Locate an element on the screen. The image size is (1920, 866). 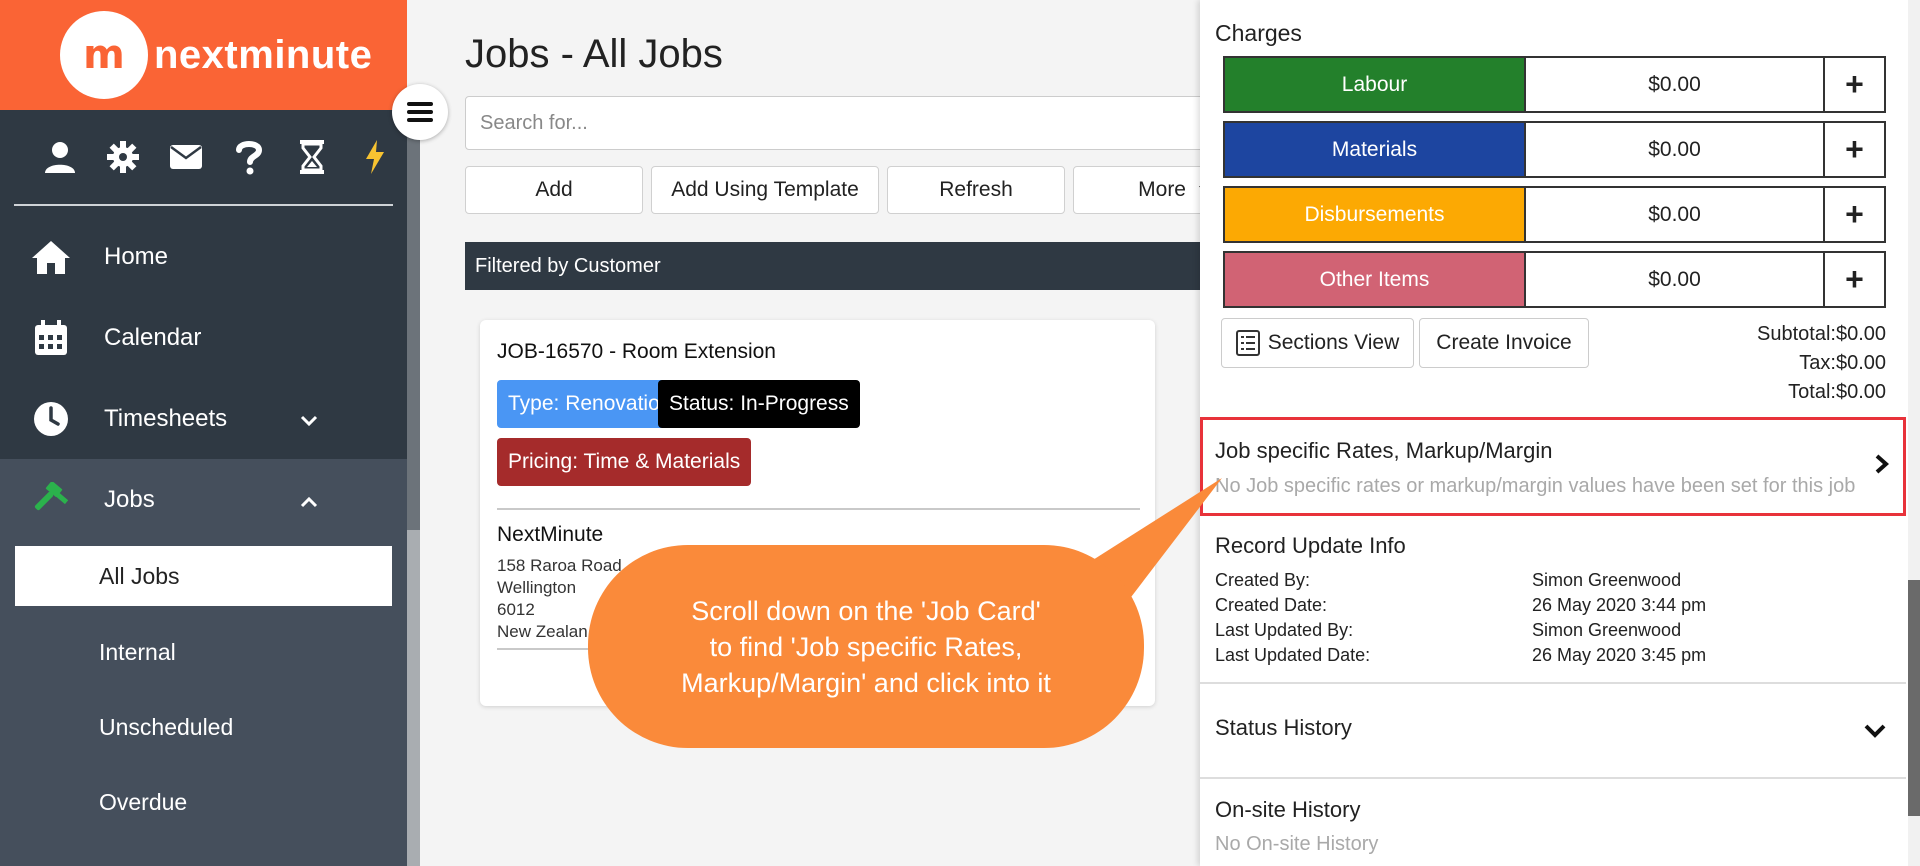
filter-bar: Filtered by Customer is located at coordinates (845, 266).